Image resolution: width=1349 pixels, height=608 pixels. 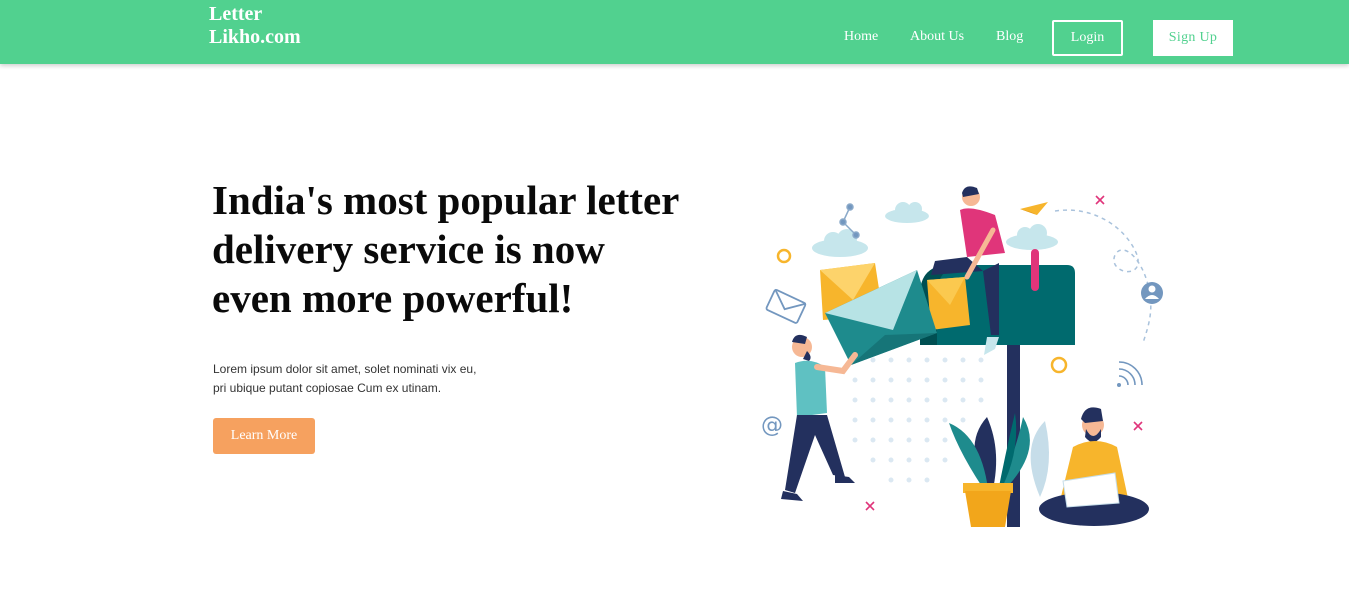 I want to click on brand-line-2: Likho.com, so click(x=255, y=37).